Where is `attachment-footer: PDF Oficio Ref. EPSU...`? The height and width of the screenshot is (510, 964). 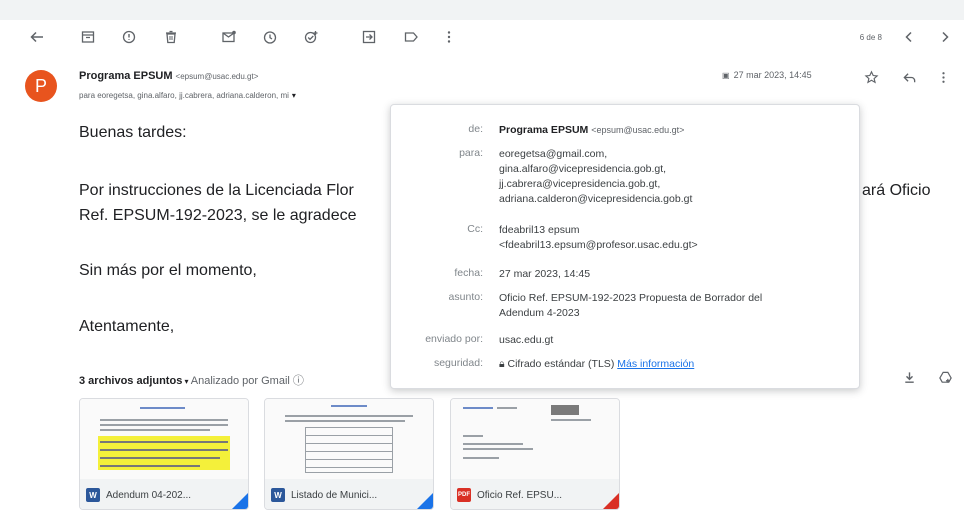 attachment-footer: PDF Oficio Ref. EPSU... is located at coordinates (535, 494).